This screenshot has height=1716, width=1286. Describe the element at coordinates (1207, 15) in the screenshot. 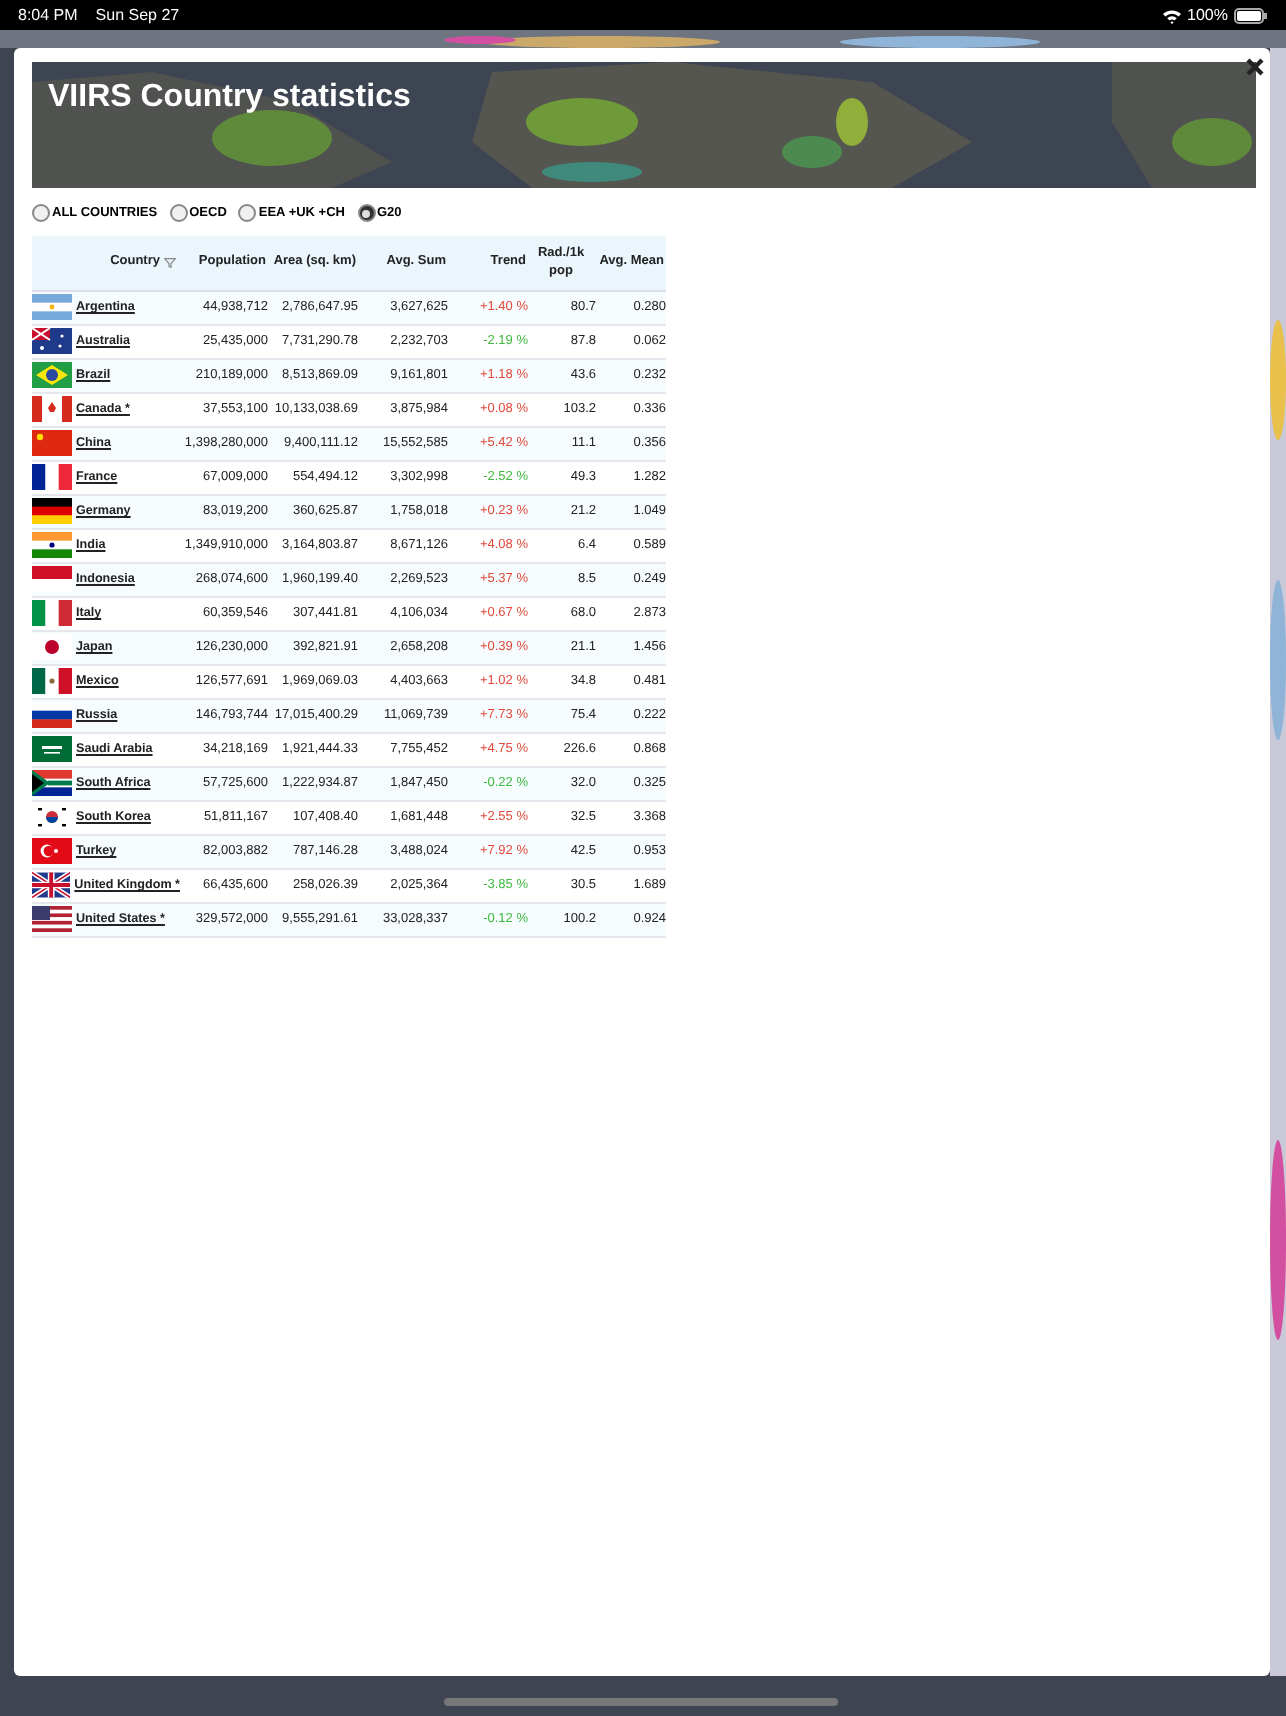

I see `battery-percent: 100%` at that location.